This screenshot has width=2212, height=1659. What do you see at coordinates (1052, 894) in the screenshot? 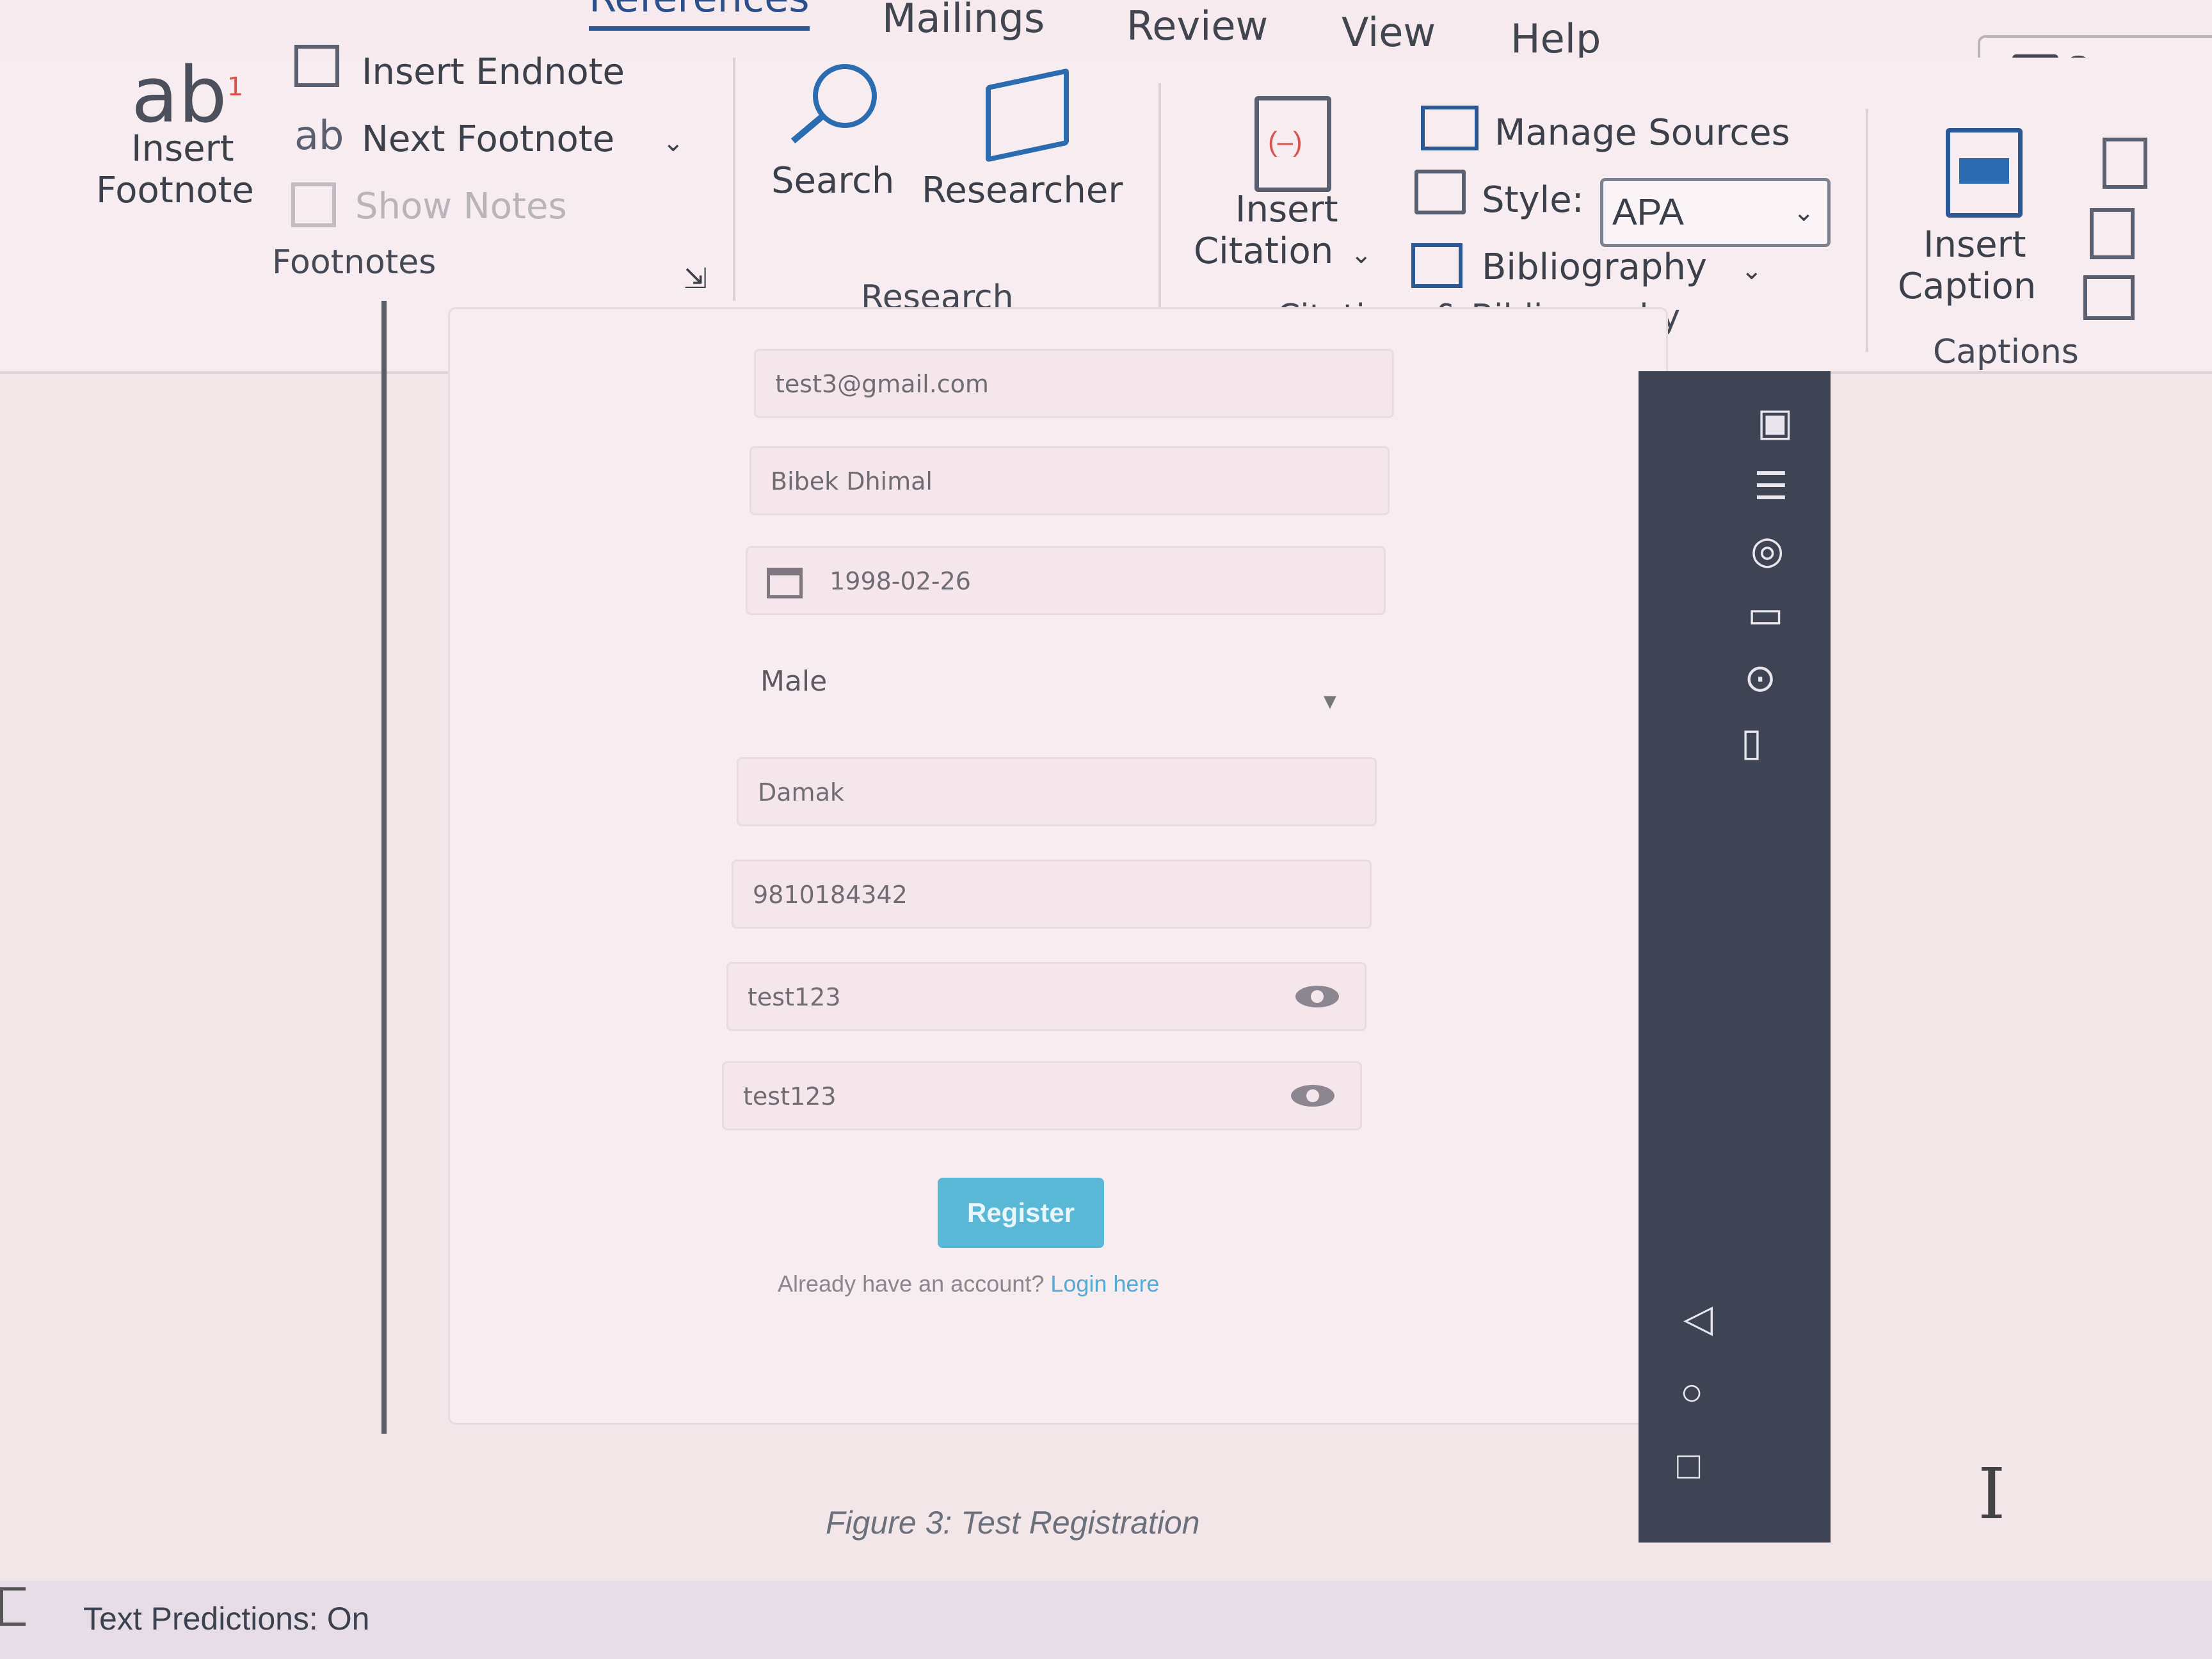
I see `phone-field: 9810184342` at bounding box center [1052, 894].